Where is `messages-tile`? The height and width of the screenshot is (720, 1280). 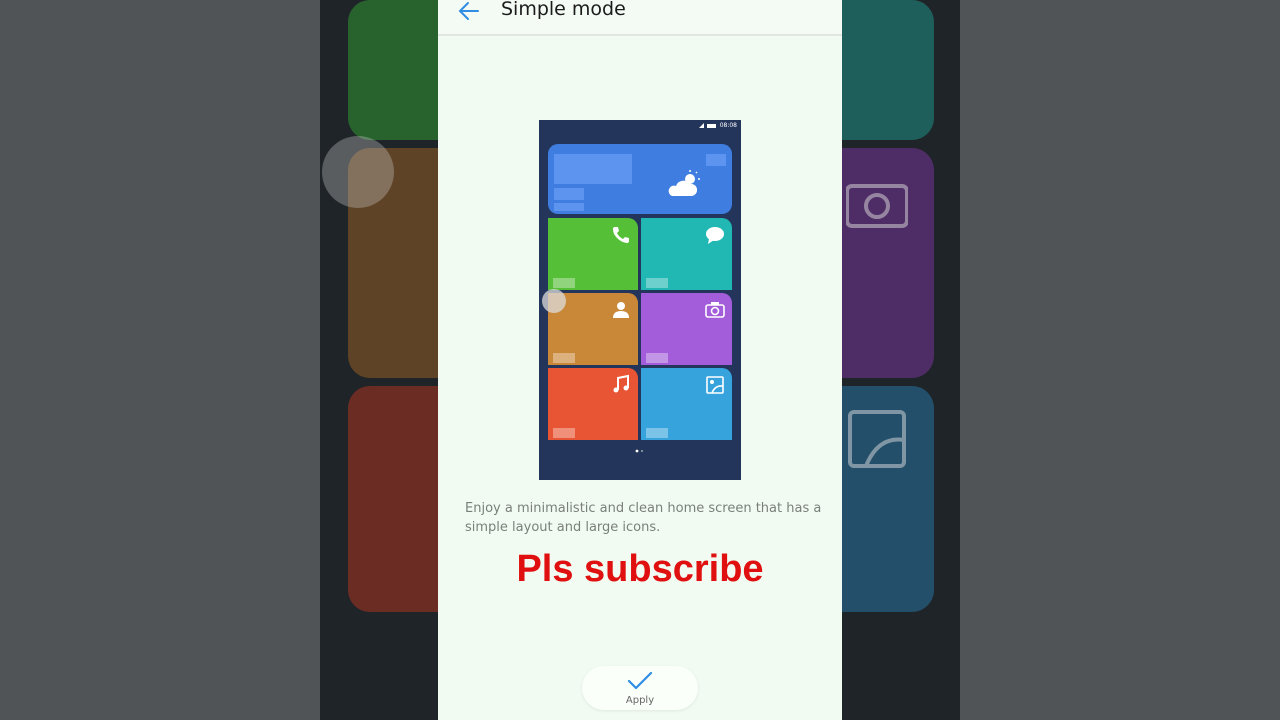 messages-tile is located at coordinates (686, 254).